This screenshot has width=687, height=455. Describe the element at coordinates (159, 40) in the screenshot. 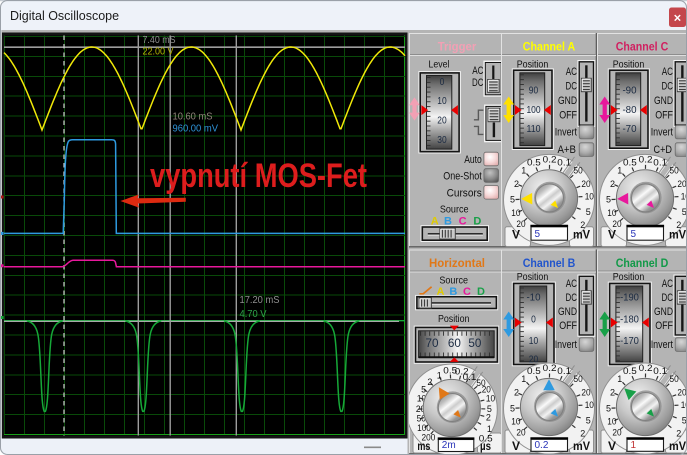

I see `svg-text: 7.40 mS` at that location.